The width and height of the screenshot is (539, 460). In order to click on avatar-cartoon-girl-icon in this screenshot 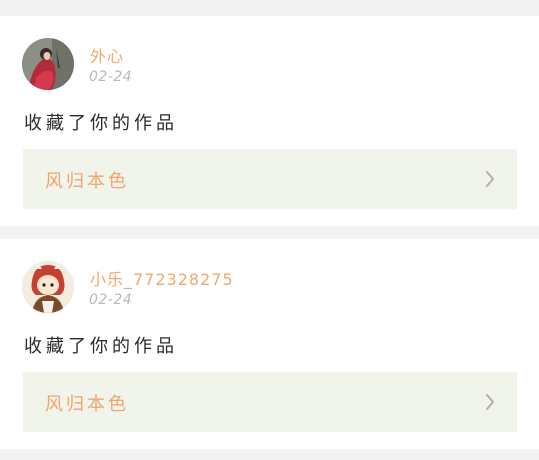, I will do `click(48, 287)`.